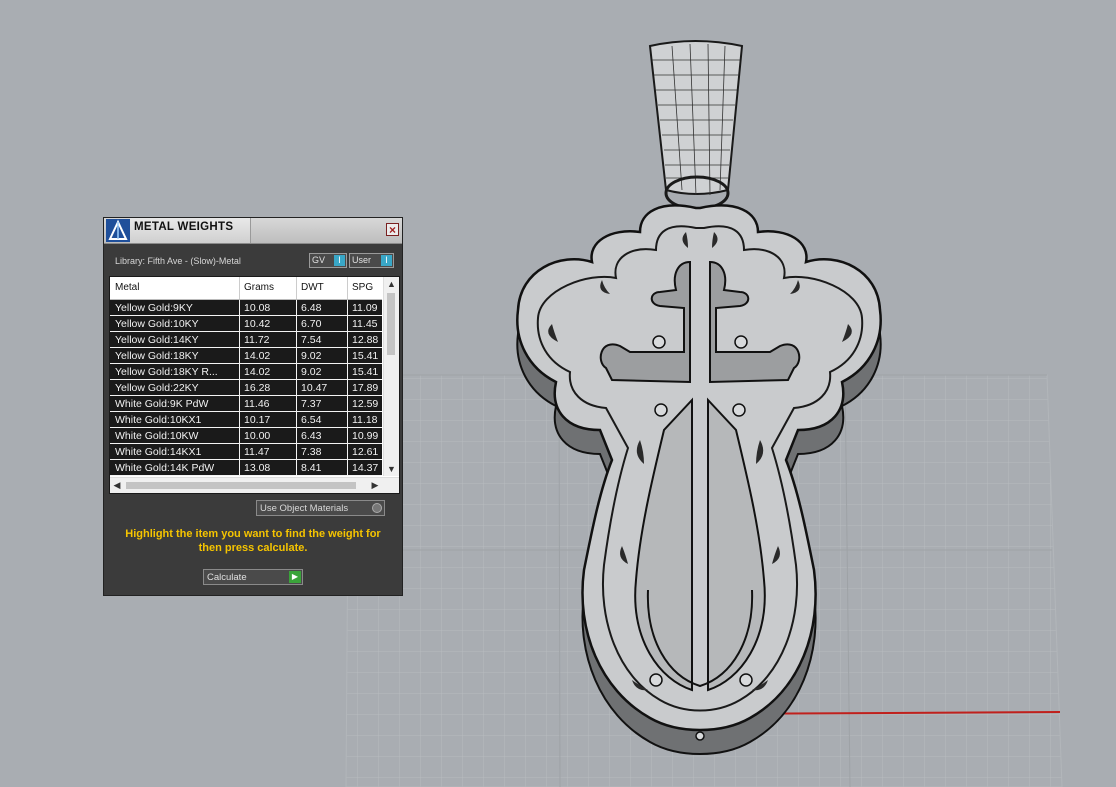 The width and height of the screenshot is (1116, 787). I want to click on column-header-metal: Metal, so click(127, 287).